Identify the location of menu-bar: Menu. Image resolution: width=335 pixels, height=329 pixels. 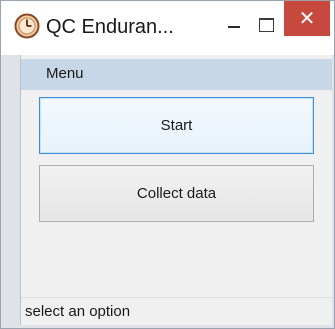
(176, 74).